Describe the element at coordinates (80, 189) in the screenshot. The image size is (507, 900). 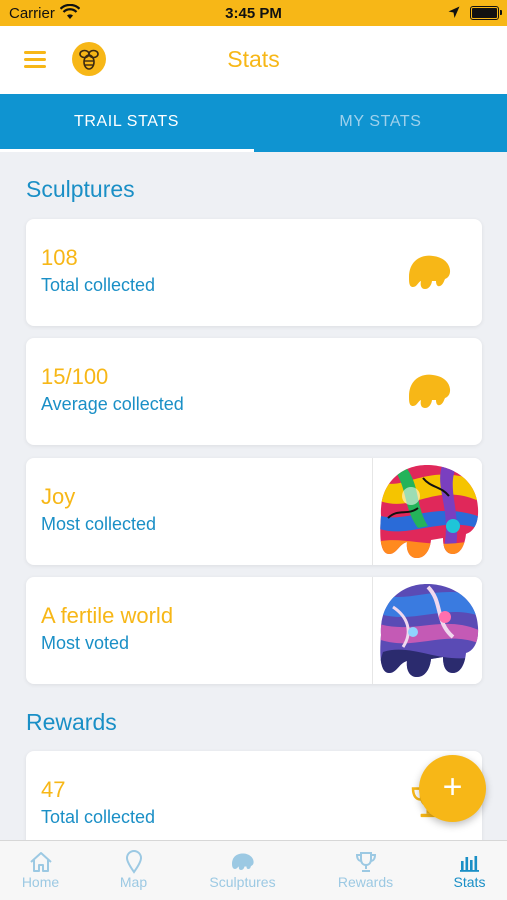
I see `sculptures-section-title: Sculptures` at that location.